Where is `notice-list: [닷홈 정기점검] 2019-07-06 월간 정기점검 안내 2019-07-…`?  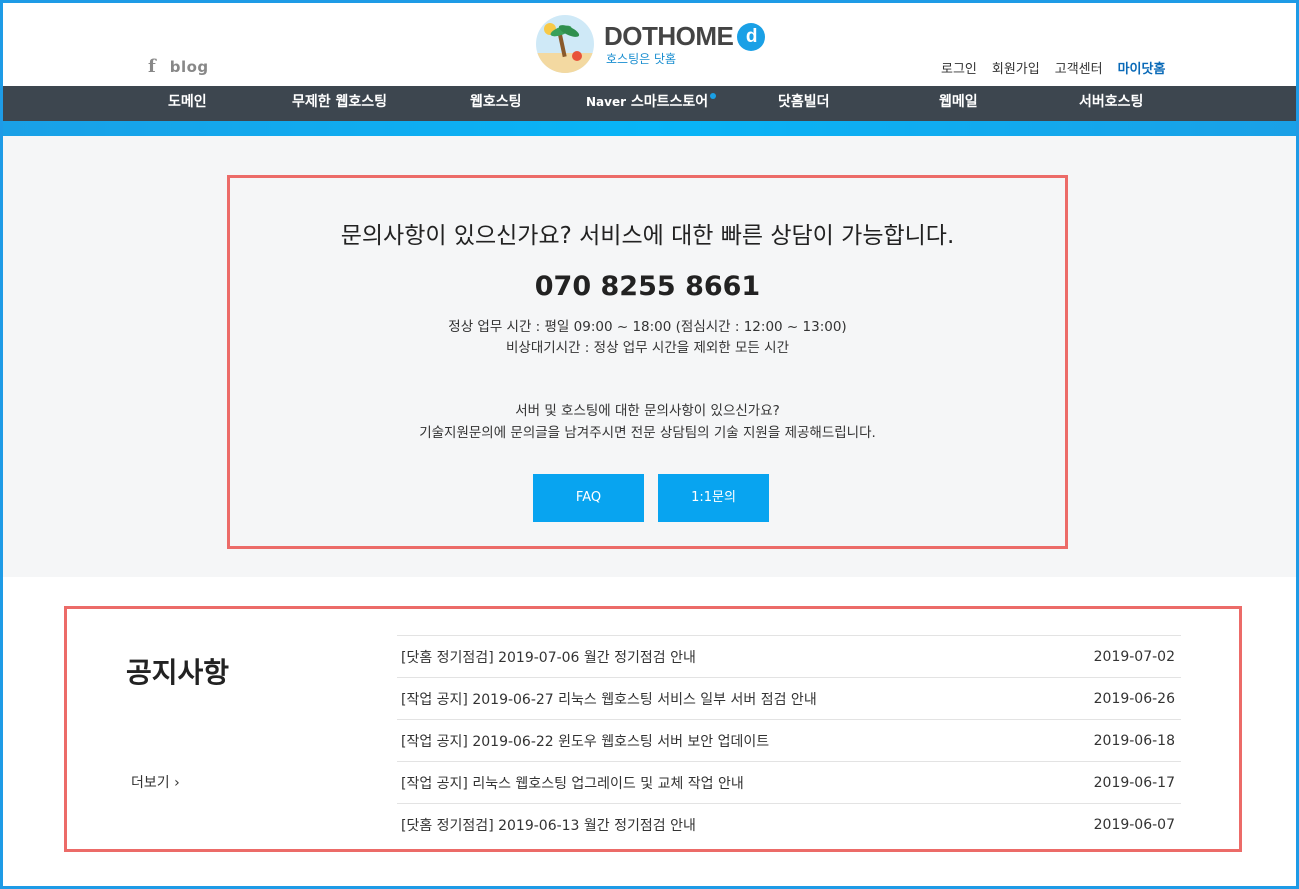
notice-list: [닷홈 정기점검] 2019-07-06 월간 정기점검 안내 2019-07-… is located at coordinates (789, 740).